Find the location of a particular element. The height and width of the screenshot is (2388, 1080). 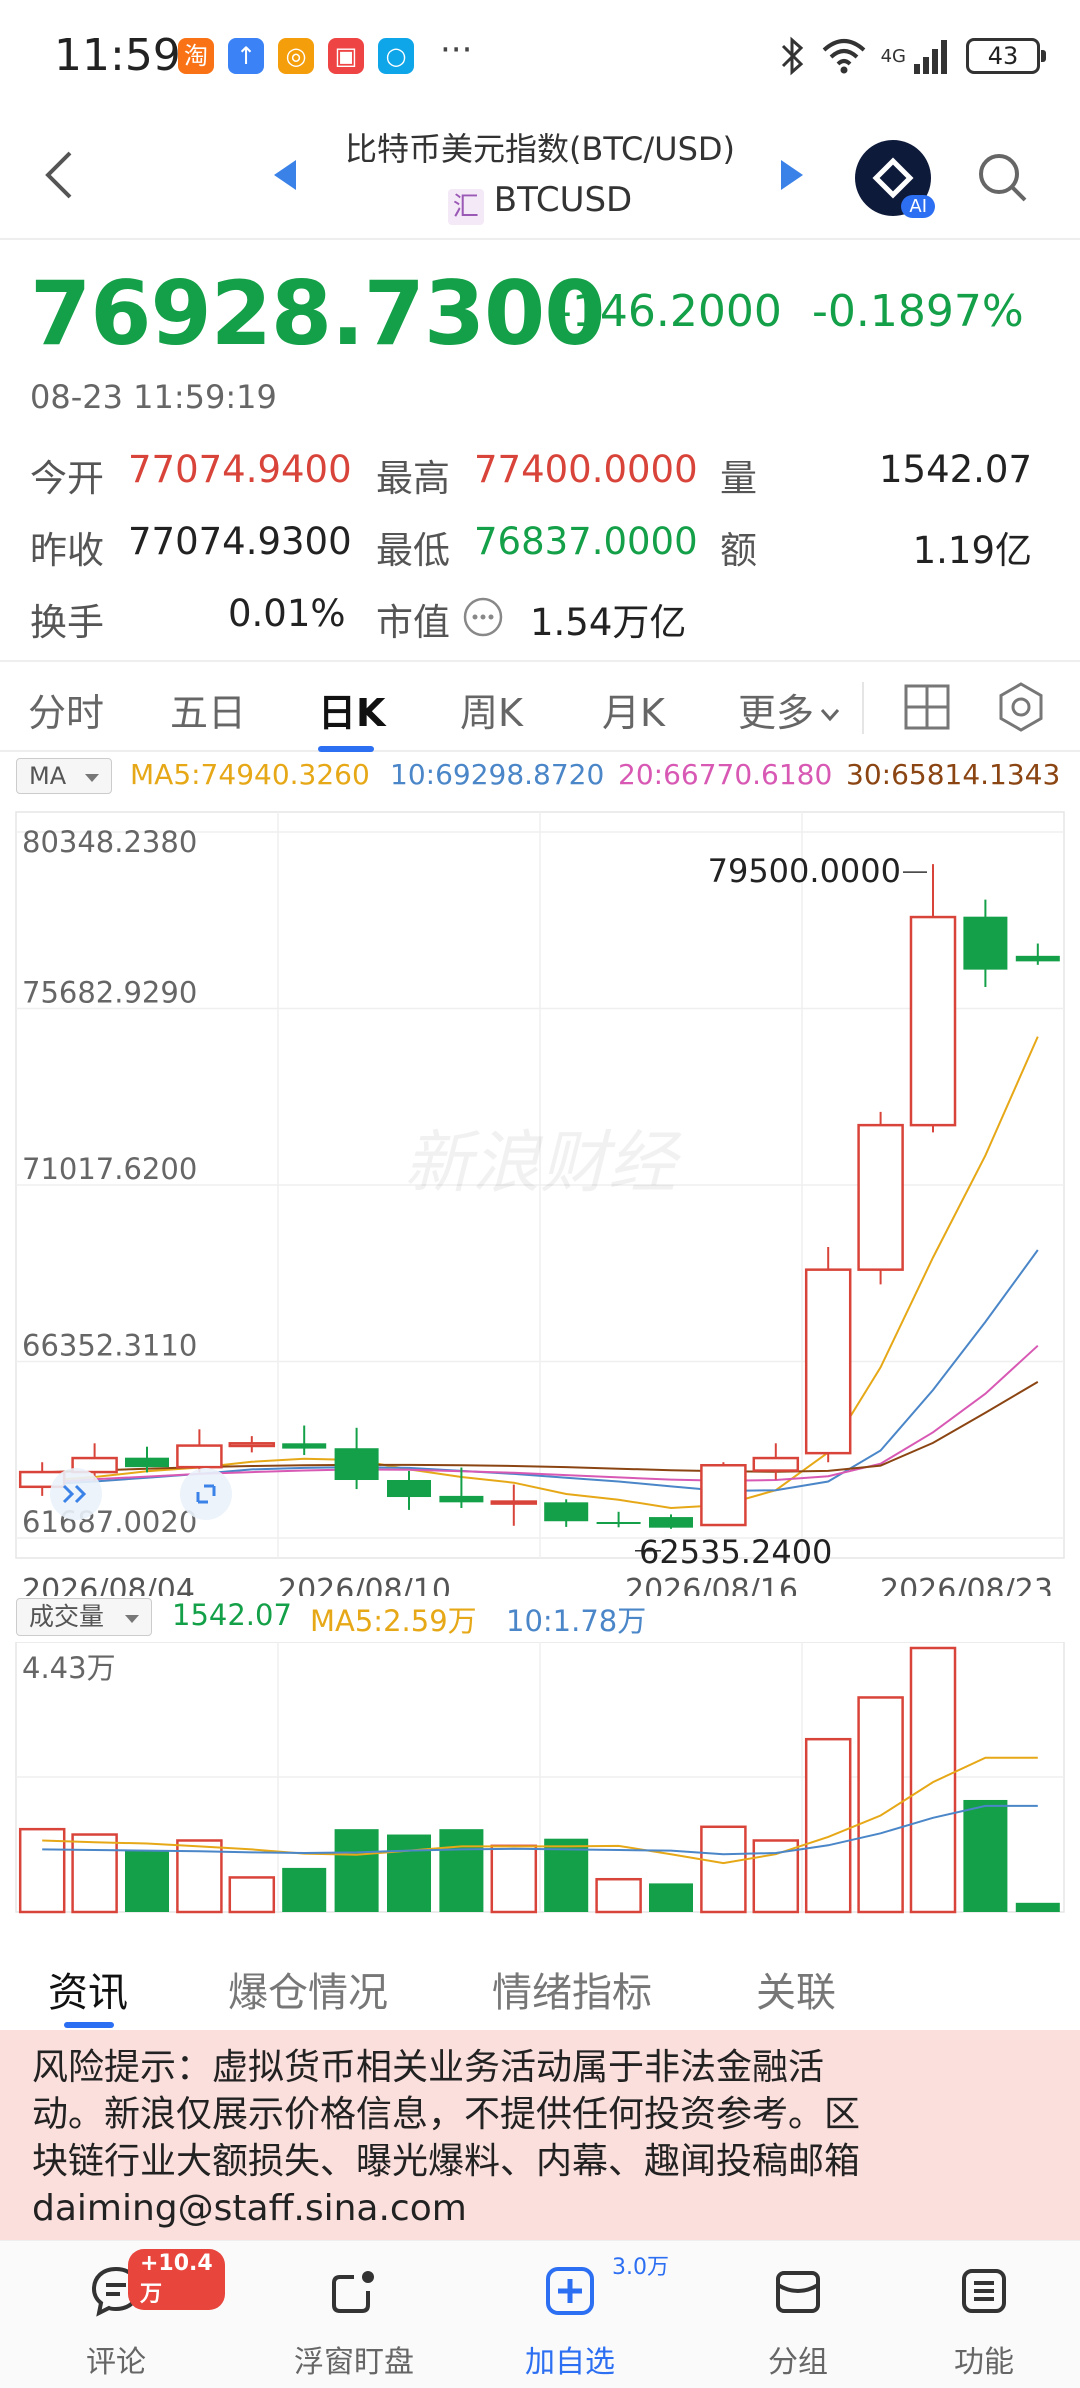

market-cap-label: 市值 is located at coordinates (413, 622).